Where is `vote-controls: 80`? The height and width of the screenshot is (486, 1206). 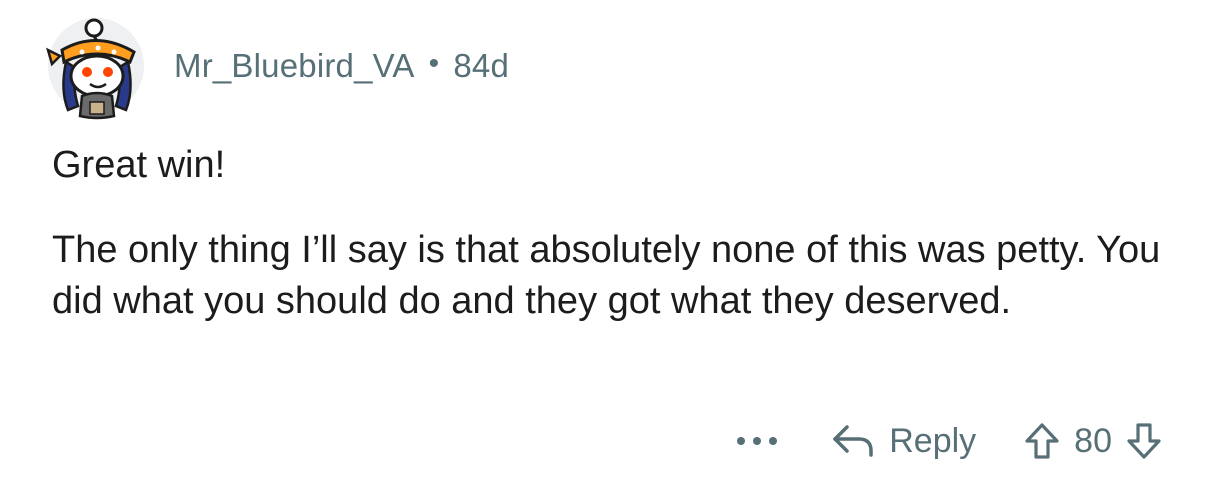
vote-controls: 80 is located at coordinates (1093, 441).